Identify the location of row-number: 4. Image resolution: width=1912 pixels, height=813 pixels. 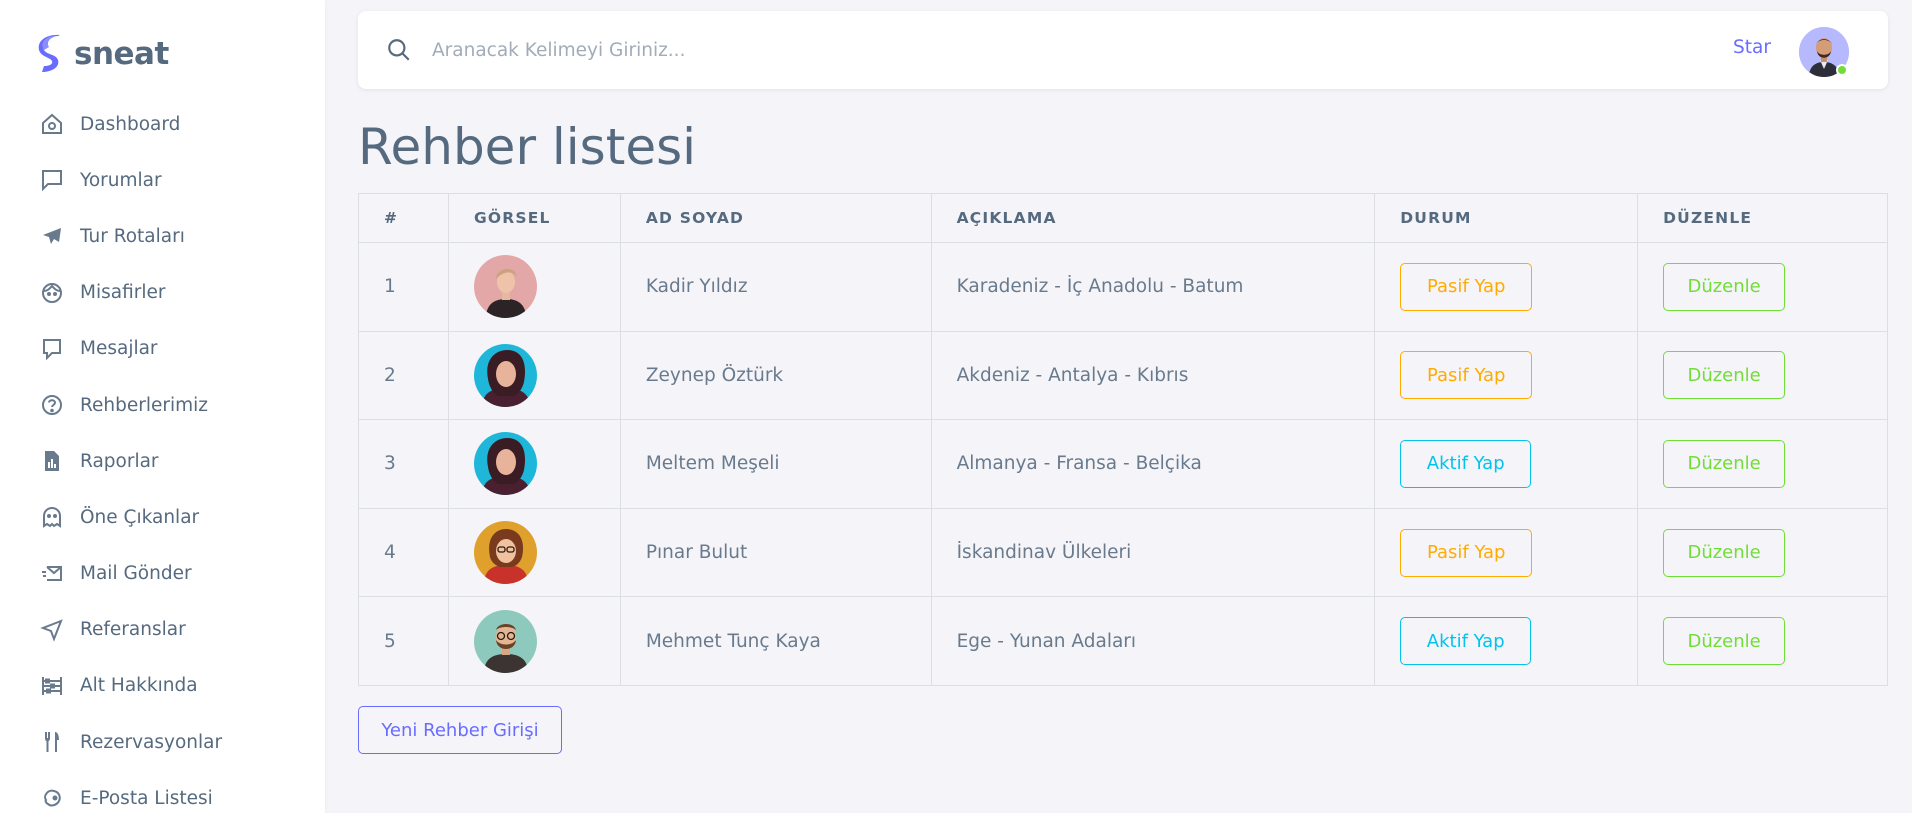
(403, 552).